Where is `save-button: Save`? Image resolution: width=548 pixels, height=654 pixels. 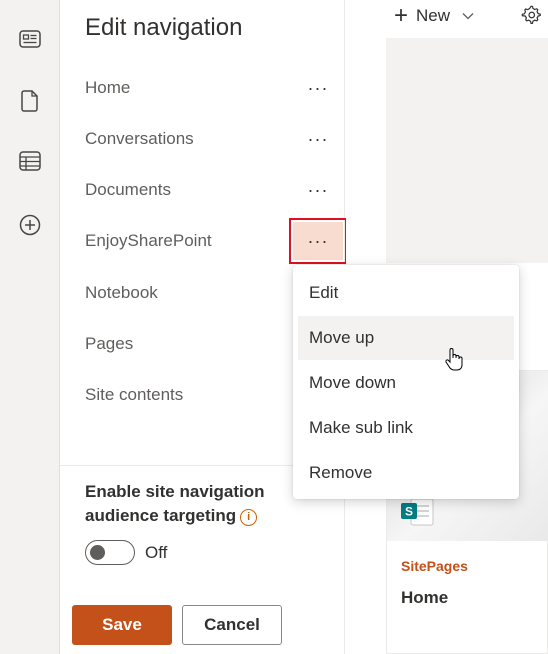
save-button: Save is located at coordinates (122, 625).